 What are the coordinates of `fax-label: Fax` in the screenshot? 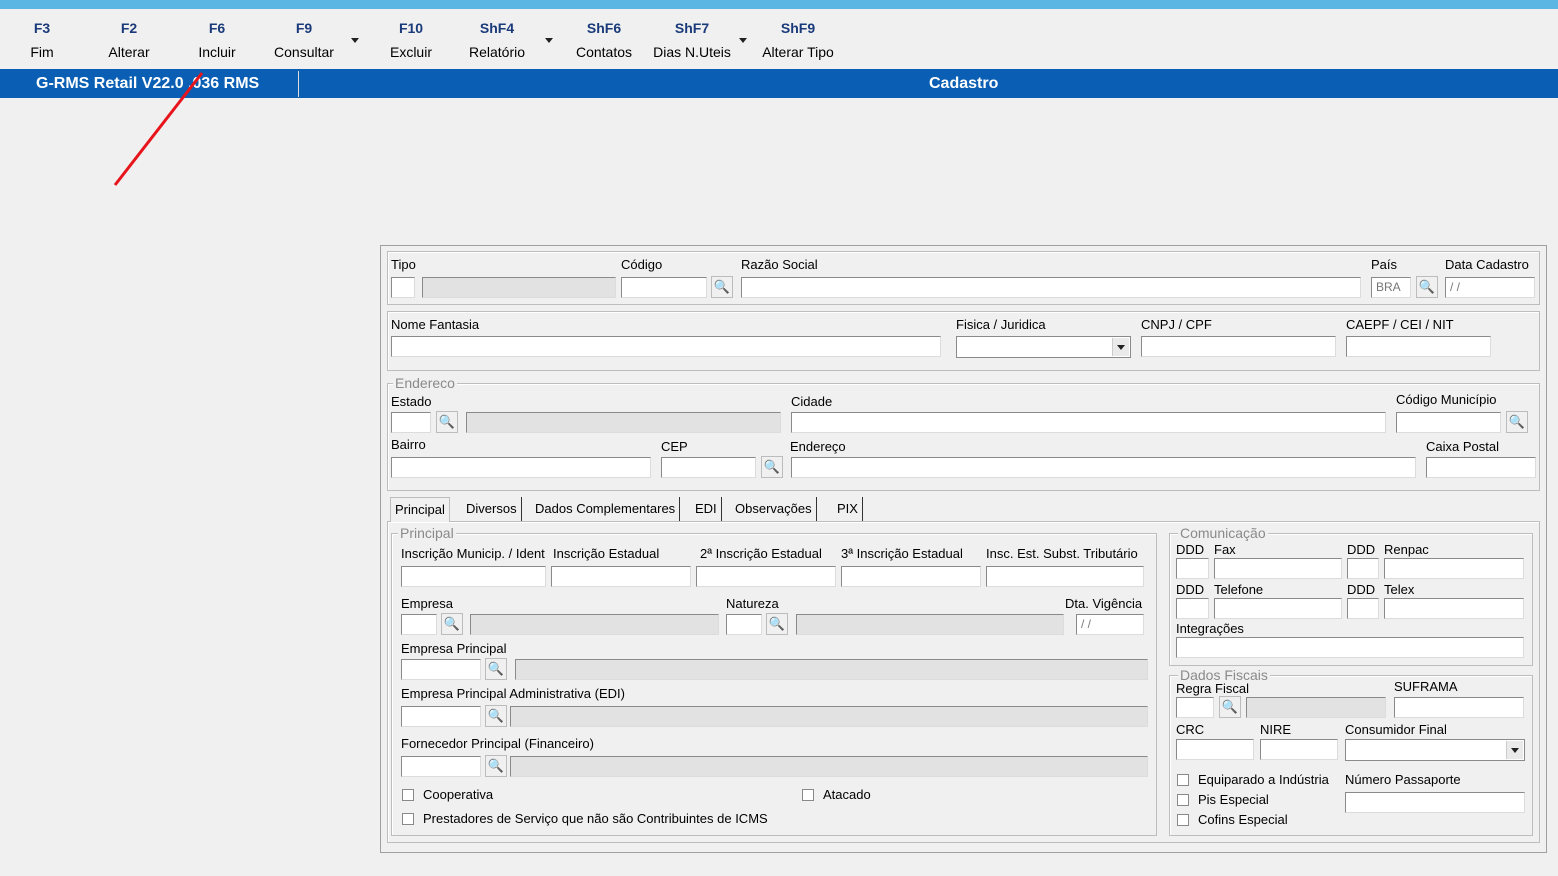 It's located at (1225, 549).